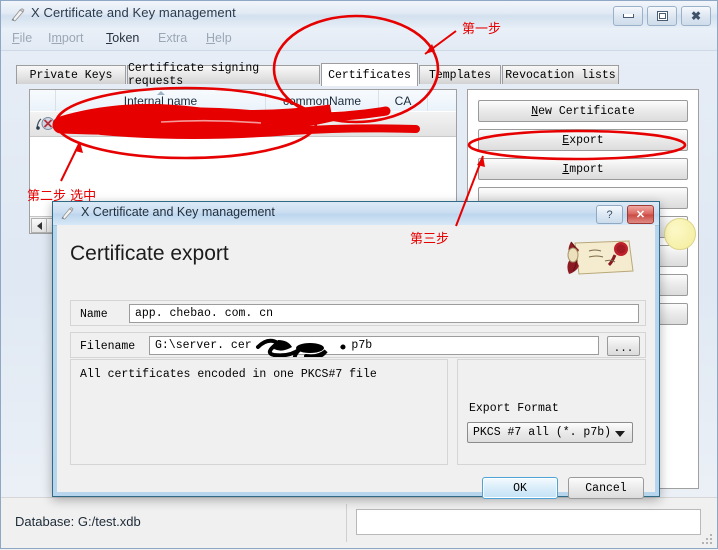  Describe the element at coordinates (707, 539) in the screenshot. I see `resize-grip-icon` at that location.